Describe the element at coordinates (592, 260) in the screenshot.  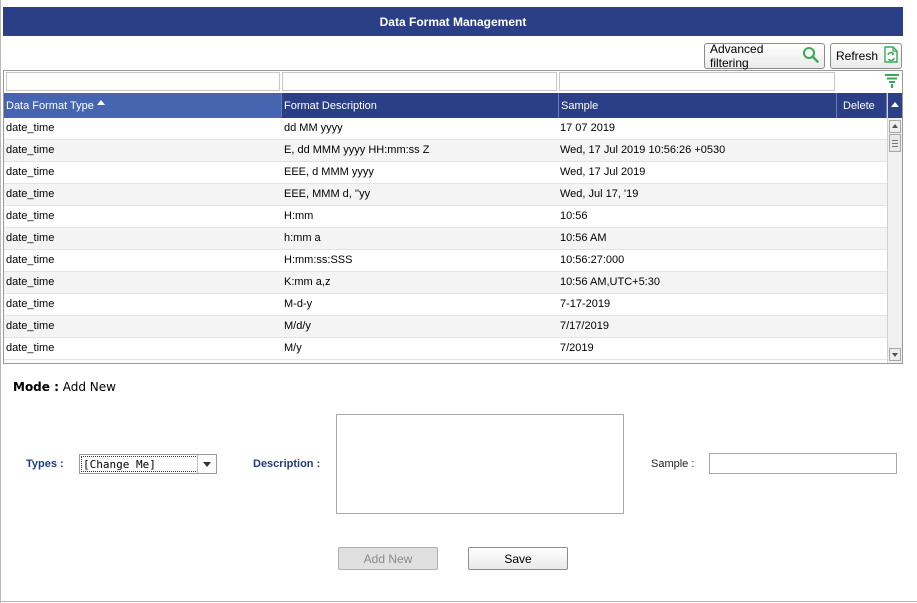
I see `cell-sample: 10:56:27:000` at that location.